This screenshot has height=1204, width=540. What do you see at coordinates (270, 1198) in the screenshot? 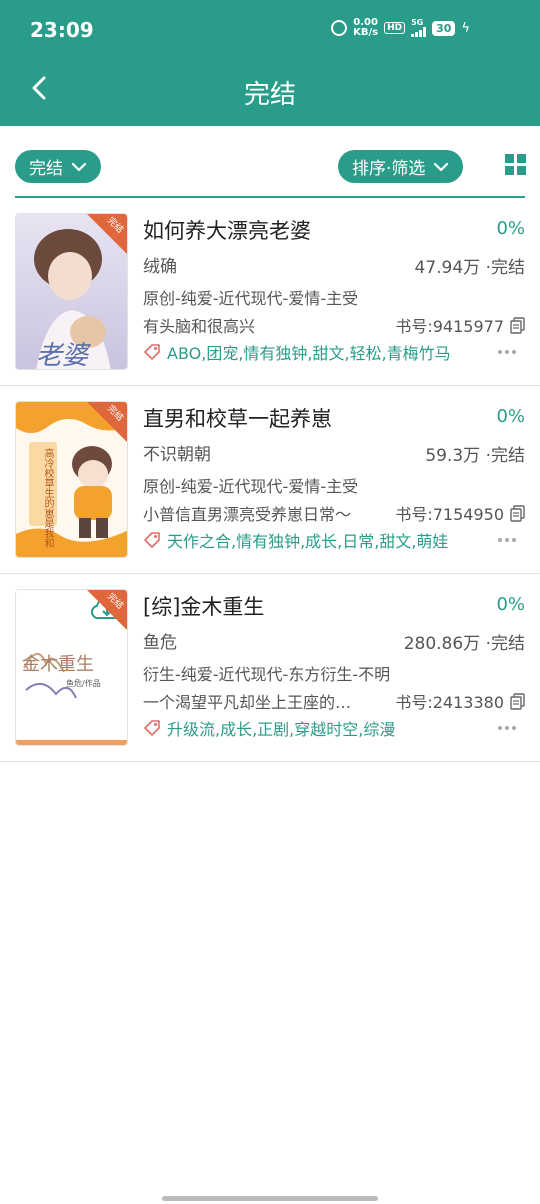
I see `home-indicator` at bounding box center [270, 1198].